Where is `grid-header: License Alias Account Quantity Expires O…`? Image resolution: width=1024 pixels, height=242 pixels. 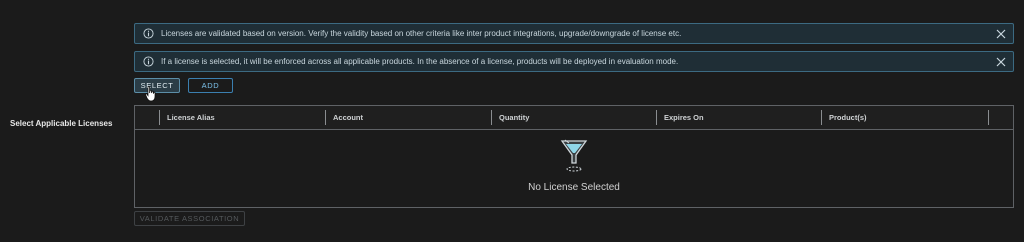
grid-header: License Alias Account Quantity Expires O… is located at coordinates (574, 118).